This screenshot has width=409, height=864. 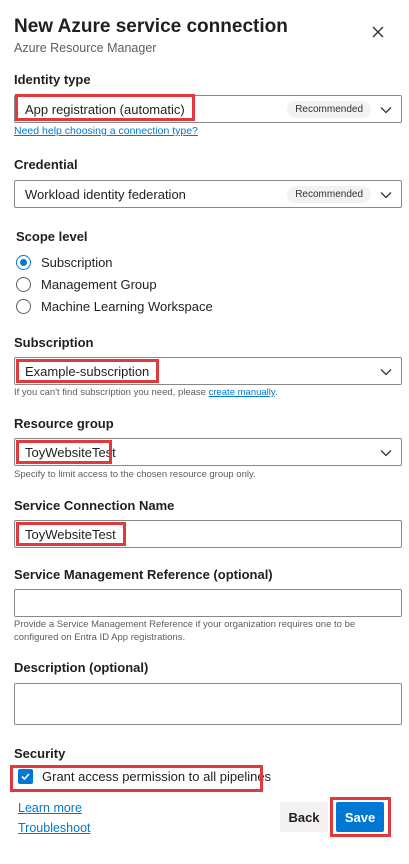 What do you see at coordinates (70, 534) in the screenshot?
I see `service-connection-name-value: ToyWebsiteTest` at bounding box center [70, 534].